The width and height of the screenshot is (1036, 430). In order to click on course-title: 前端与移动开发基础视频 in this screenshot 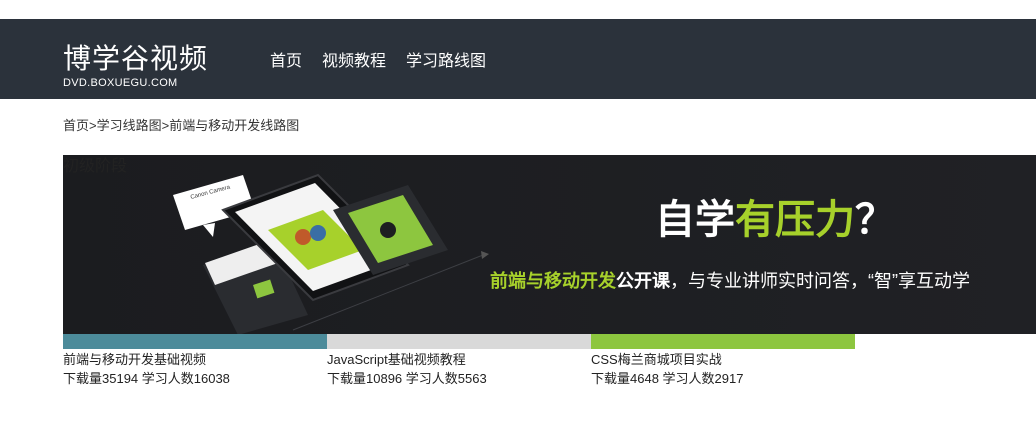, I will do `click(135, 359)`.